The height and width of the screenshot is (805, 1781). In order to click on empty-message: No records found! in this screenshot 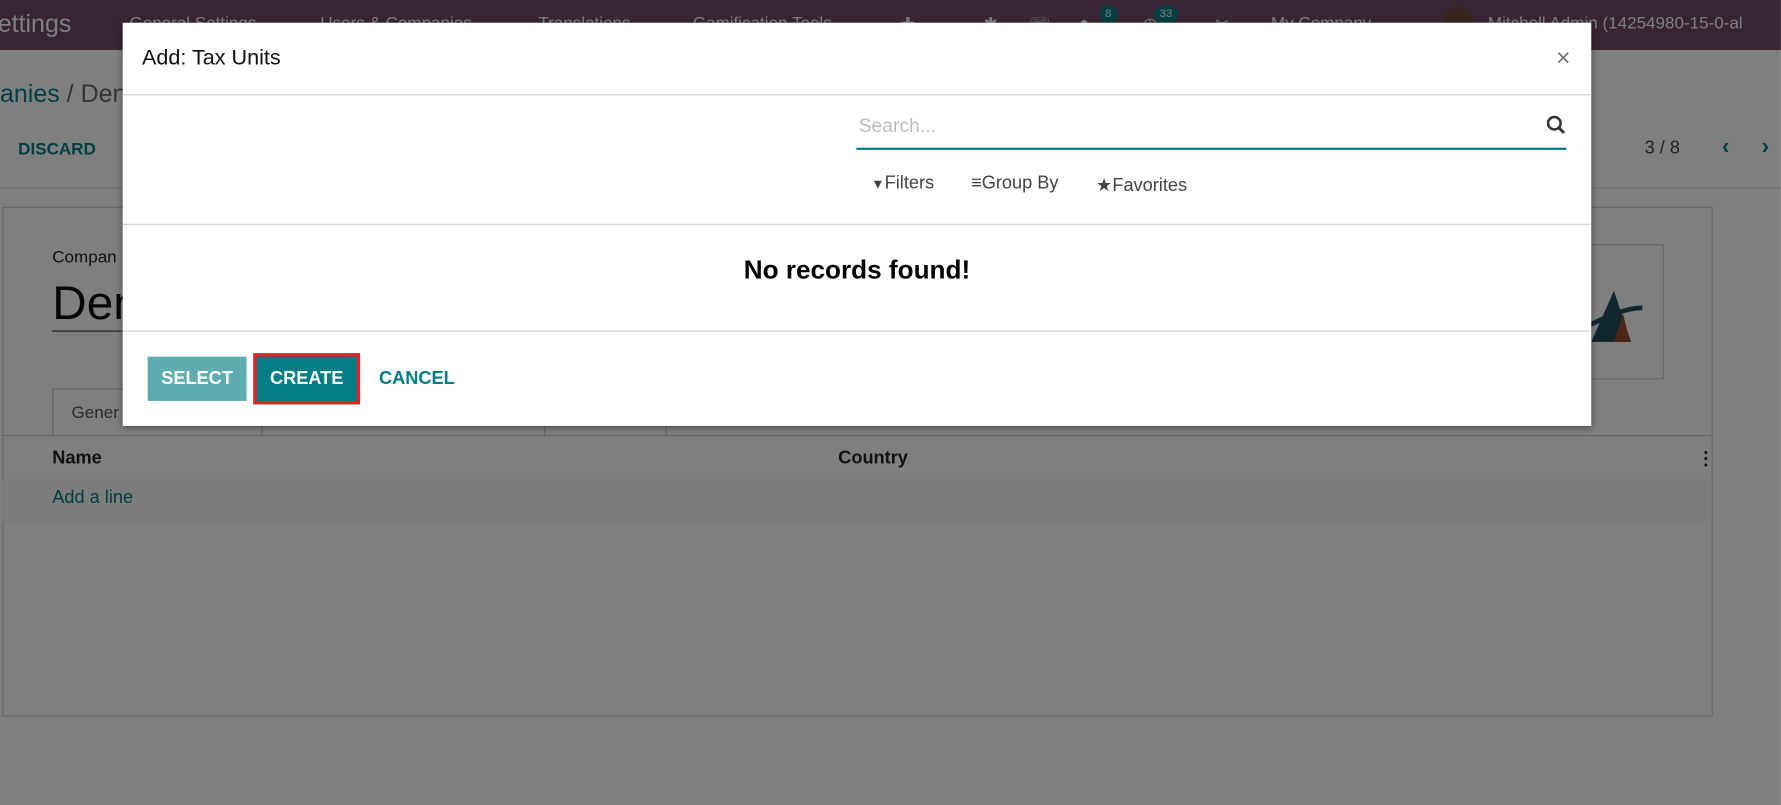, I will do `click(857, 269)`.